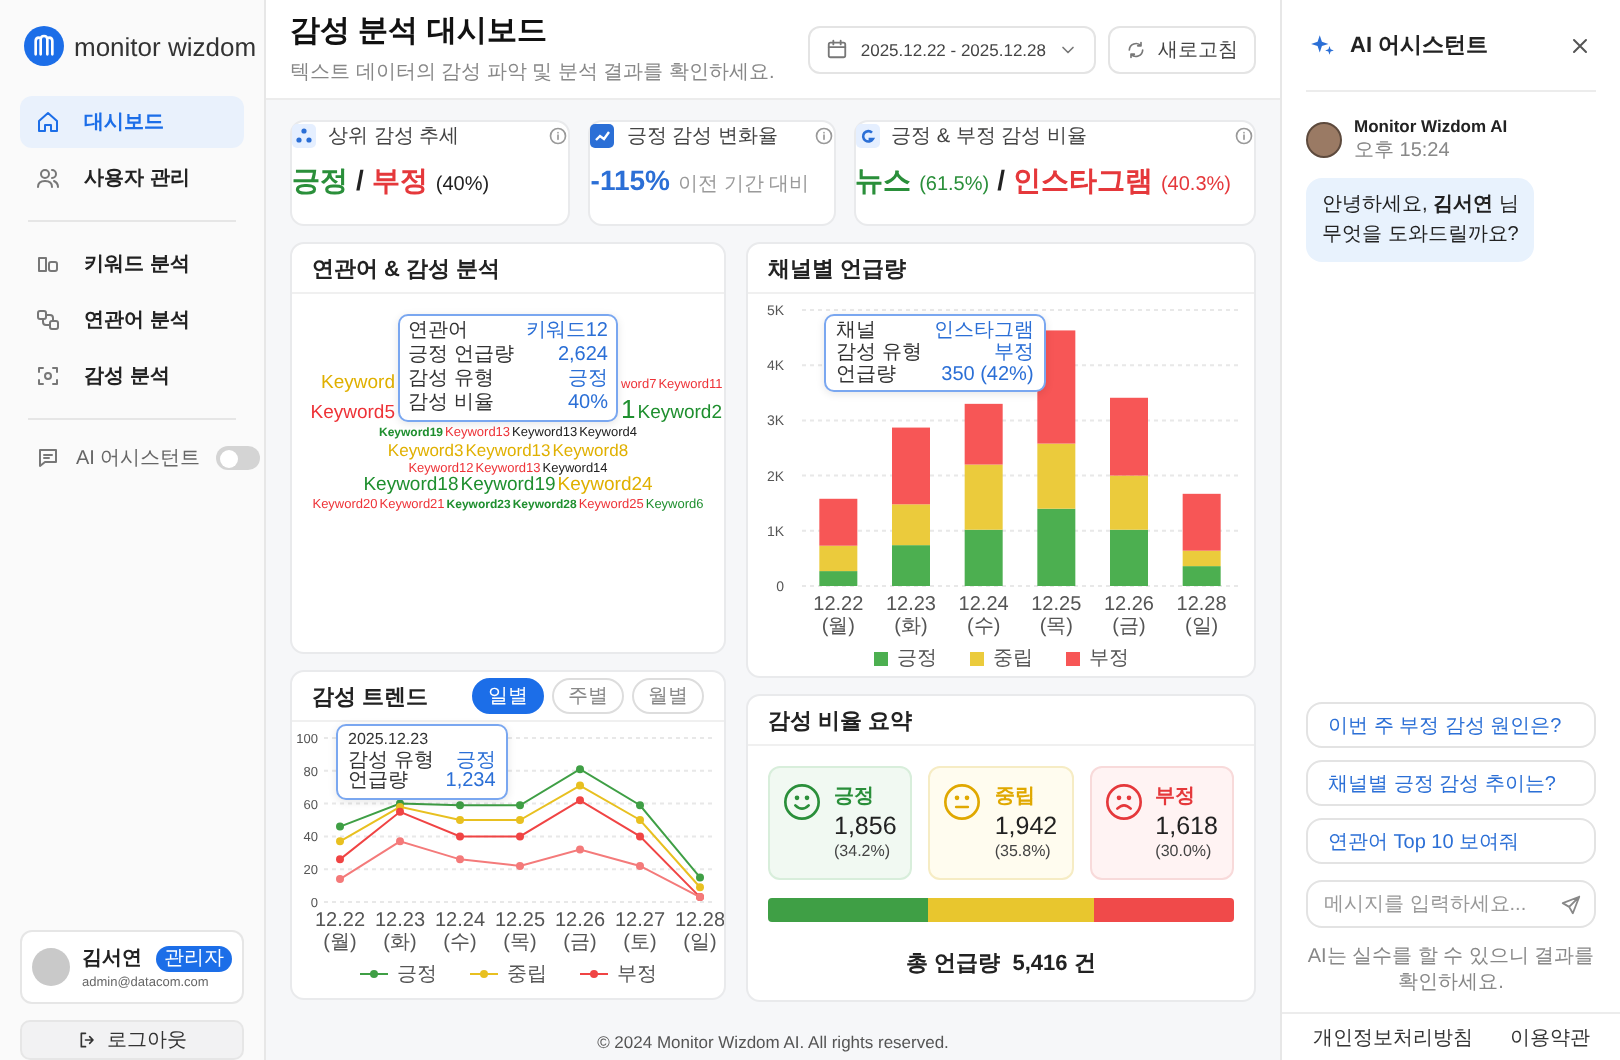 Image resolution: width=1620 pixels, height=1060 pixels. What do you see at coordinates (48, 264) in the screenshot?
I see `shapes-icon` at bounding box center [48, 264].